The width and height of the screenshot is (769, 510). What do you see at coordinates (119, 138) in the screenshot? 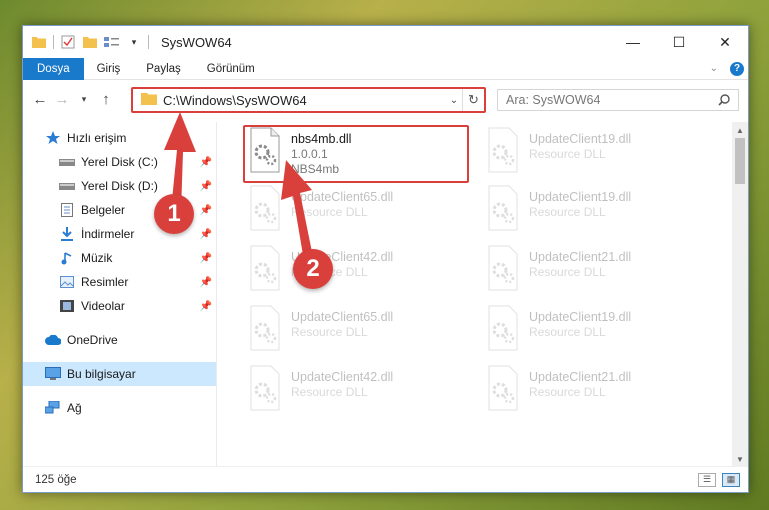
I see `sidebar-item-quick-access: Hızlı erişim` at bounding box center [119, 138].